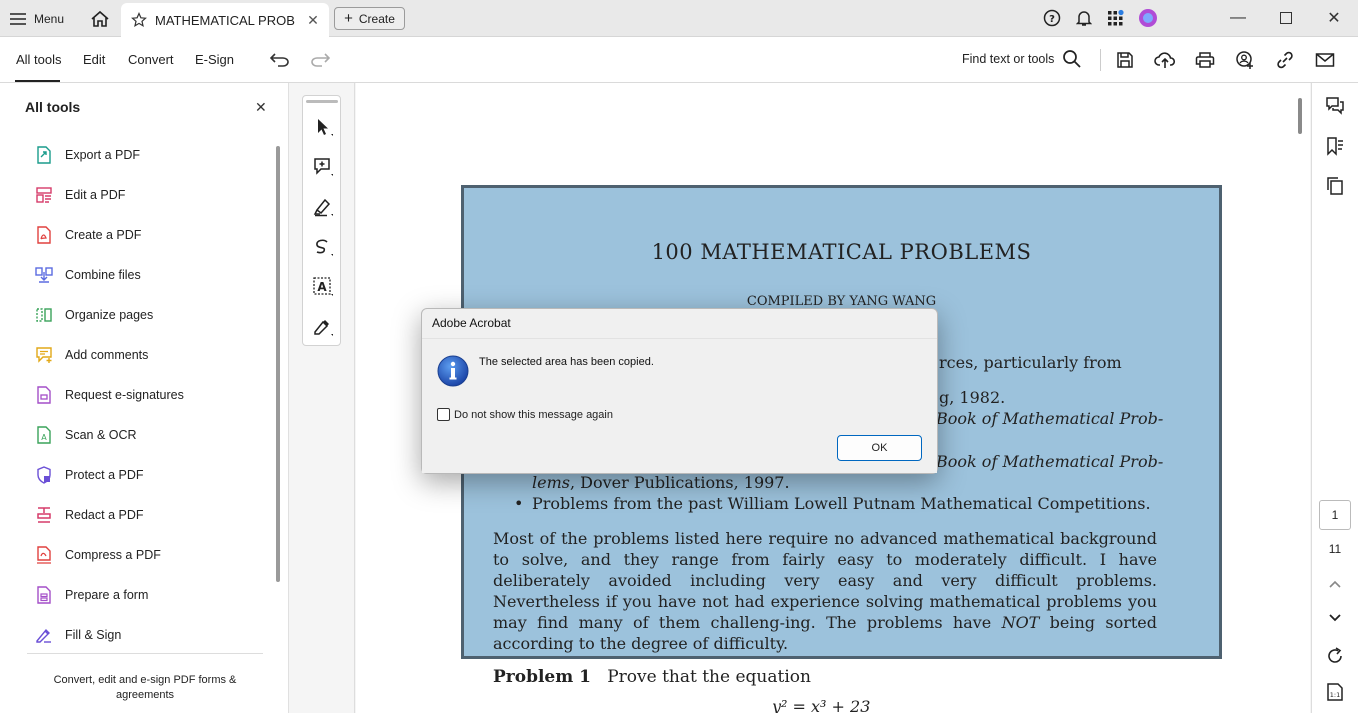  Describe the element at coordinates (80, 195) in the screenshot. I see `tool-edit-pdf: Edit a PDF` at that location.